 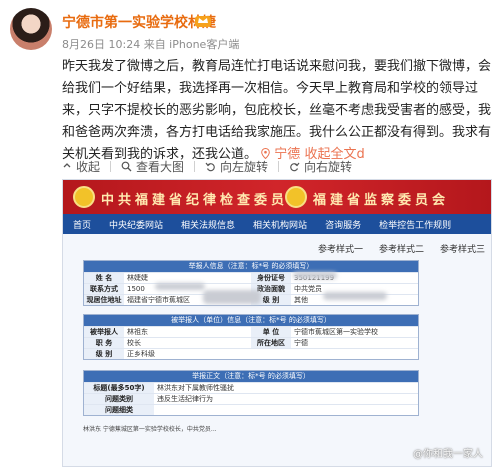 I want to click on view-large-action: 查看大图, so click(x=152, y=166).